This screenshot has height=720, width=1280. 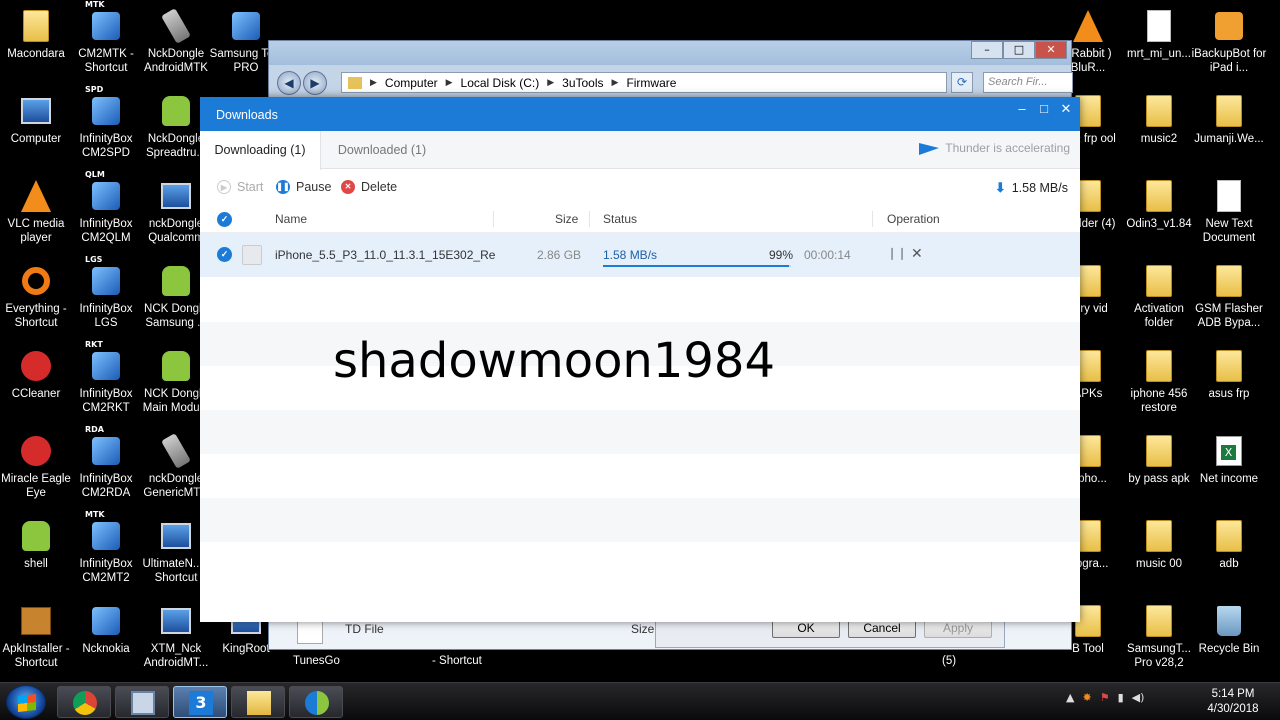 I want to click on desktop-icon-label: TunesGo, so click(x=316, y=661).